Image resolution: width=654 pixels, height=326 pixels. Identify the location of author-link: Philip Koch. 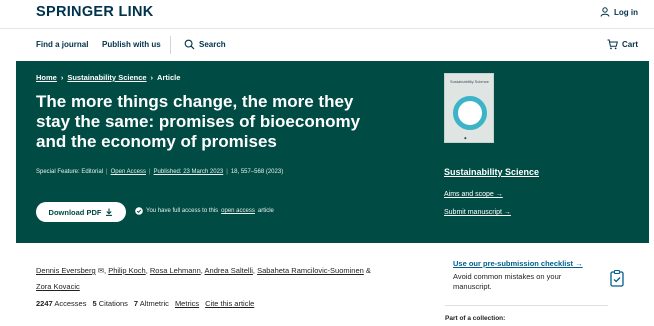
(127, 270).